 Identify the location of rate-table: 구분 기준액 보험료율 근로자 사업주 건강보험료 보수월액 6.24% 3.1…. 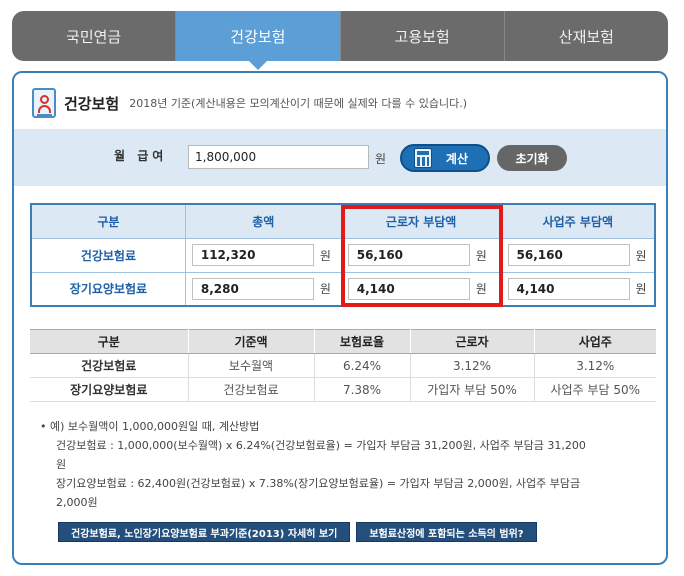
(343, 365).